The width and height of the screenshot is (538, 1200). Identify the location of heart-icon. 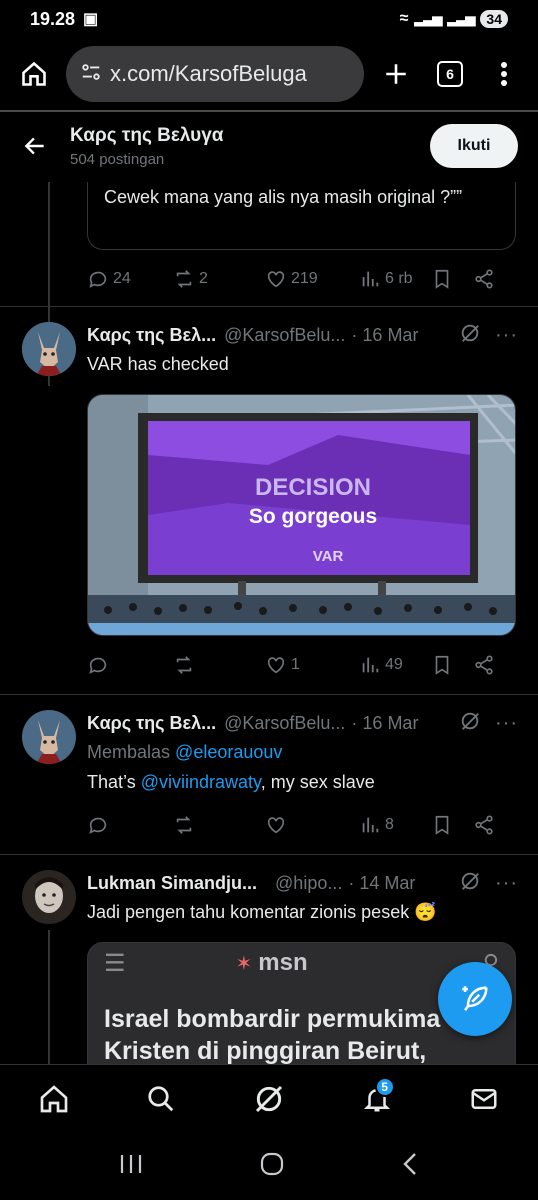
(276, 279).